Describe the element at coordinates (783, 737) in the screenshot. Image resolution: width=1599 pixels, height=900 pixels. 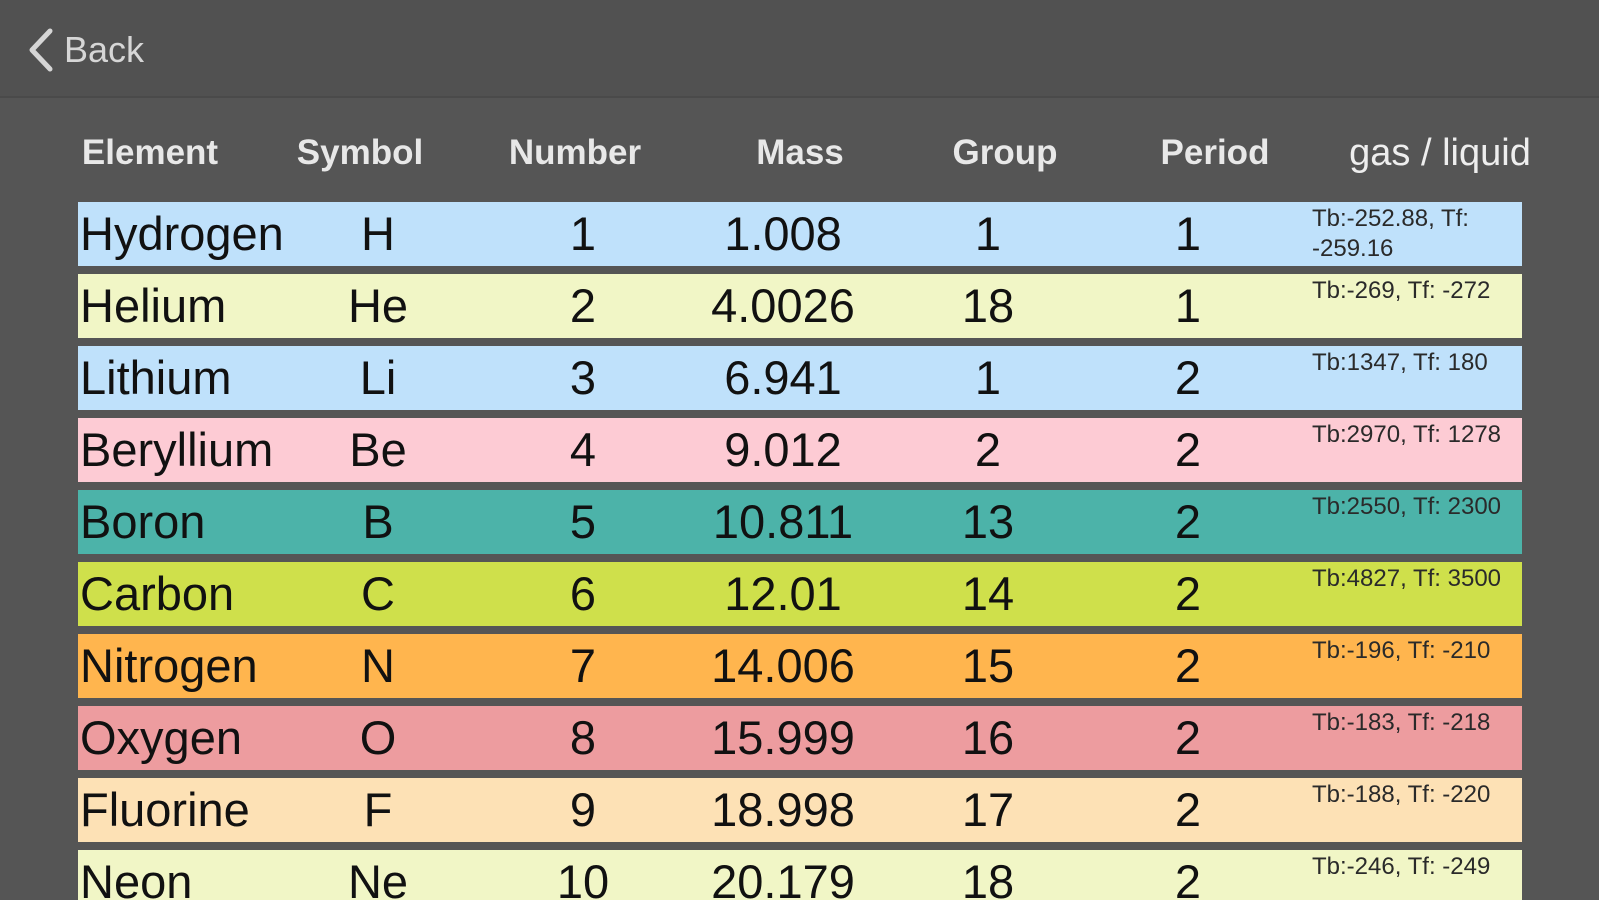
I see `cell-mass: 15.999` at that location.